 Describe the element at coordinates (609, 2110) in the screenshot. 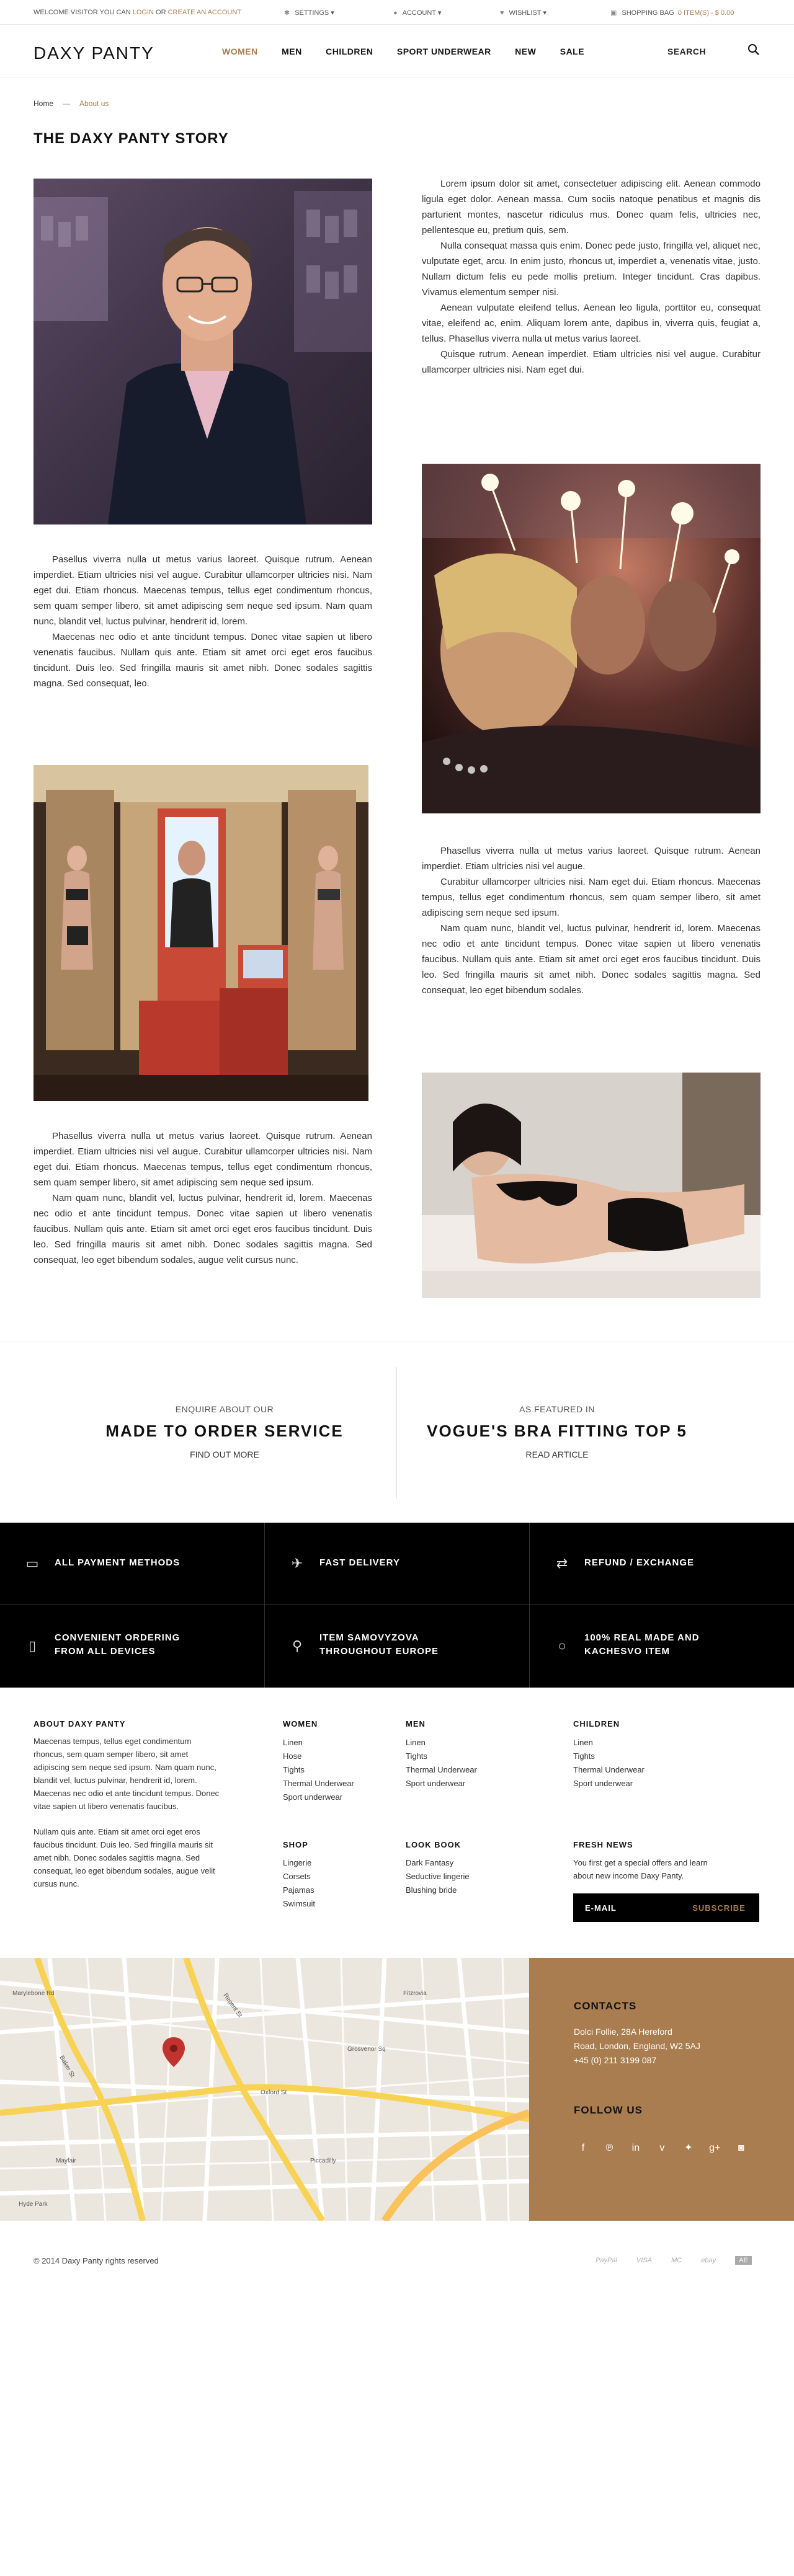

I see `follow-title: FOLLOW US` at that location.